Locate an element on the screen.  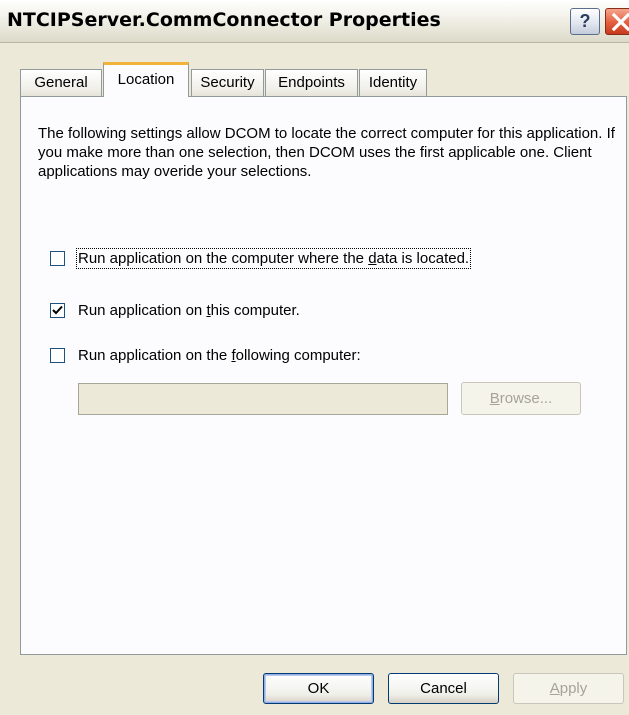
tab-security: Security is located at coordinates (227, 82).